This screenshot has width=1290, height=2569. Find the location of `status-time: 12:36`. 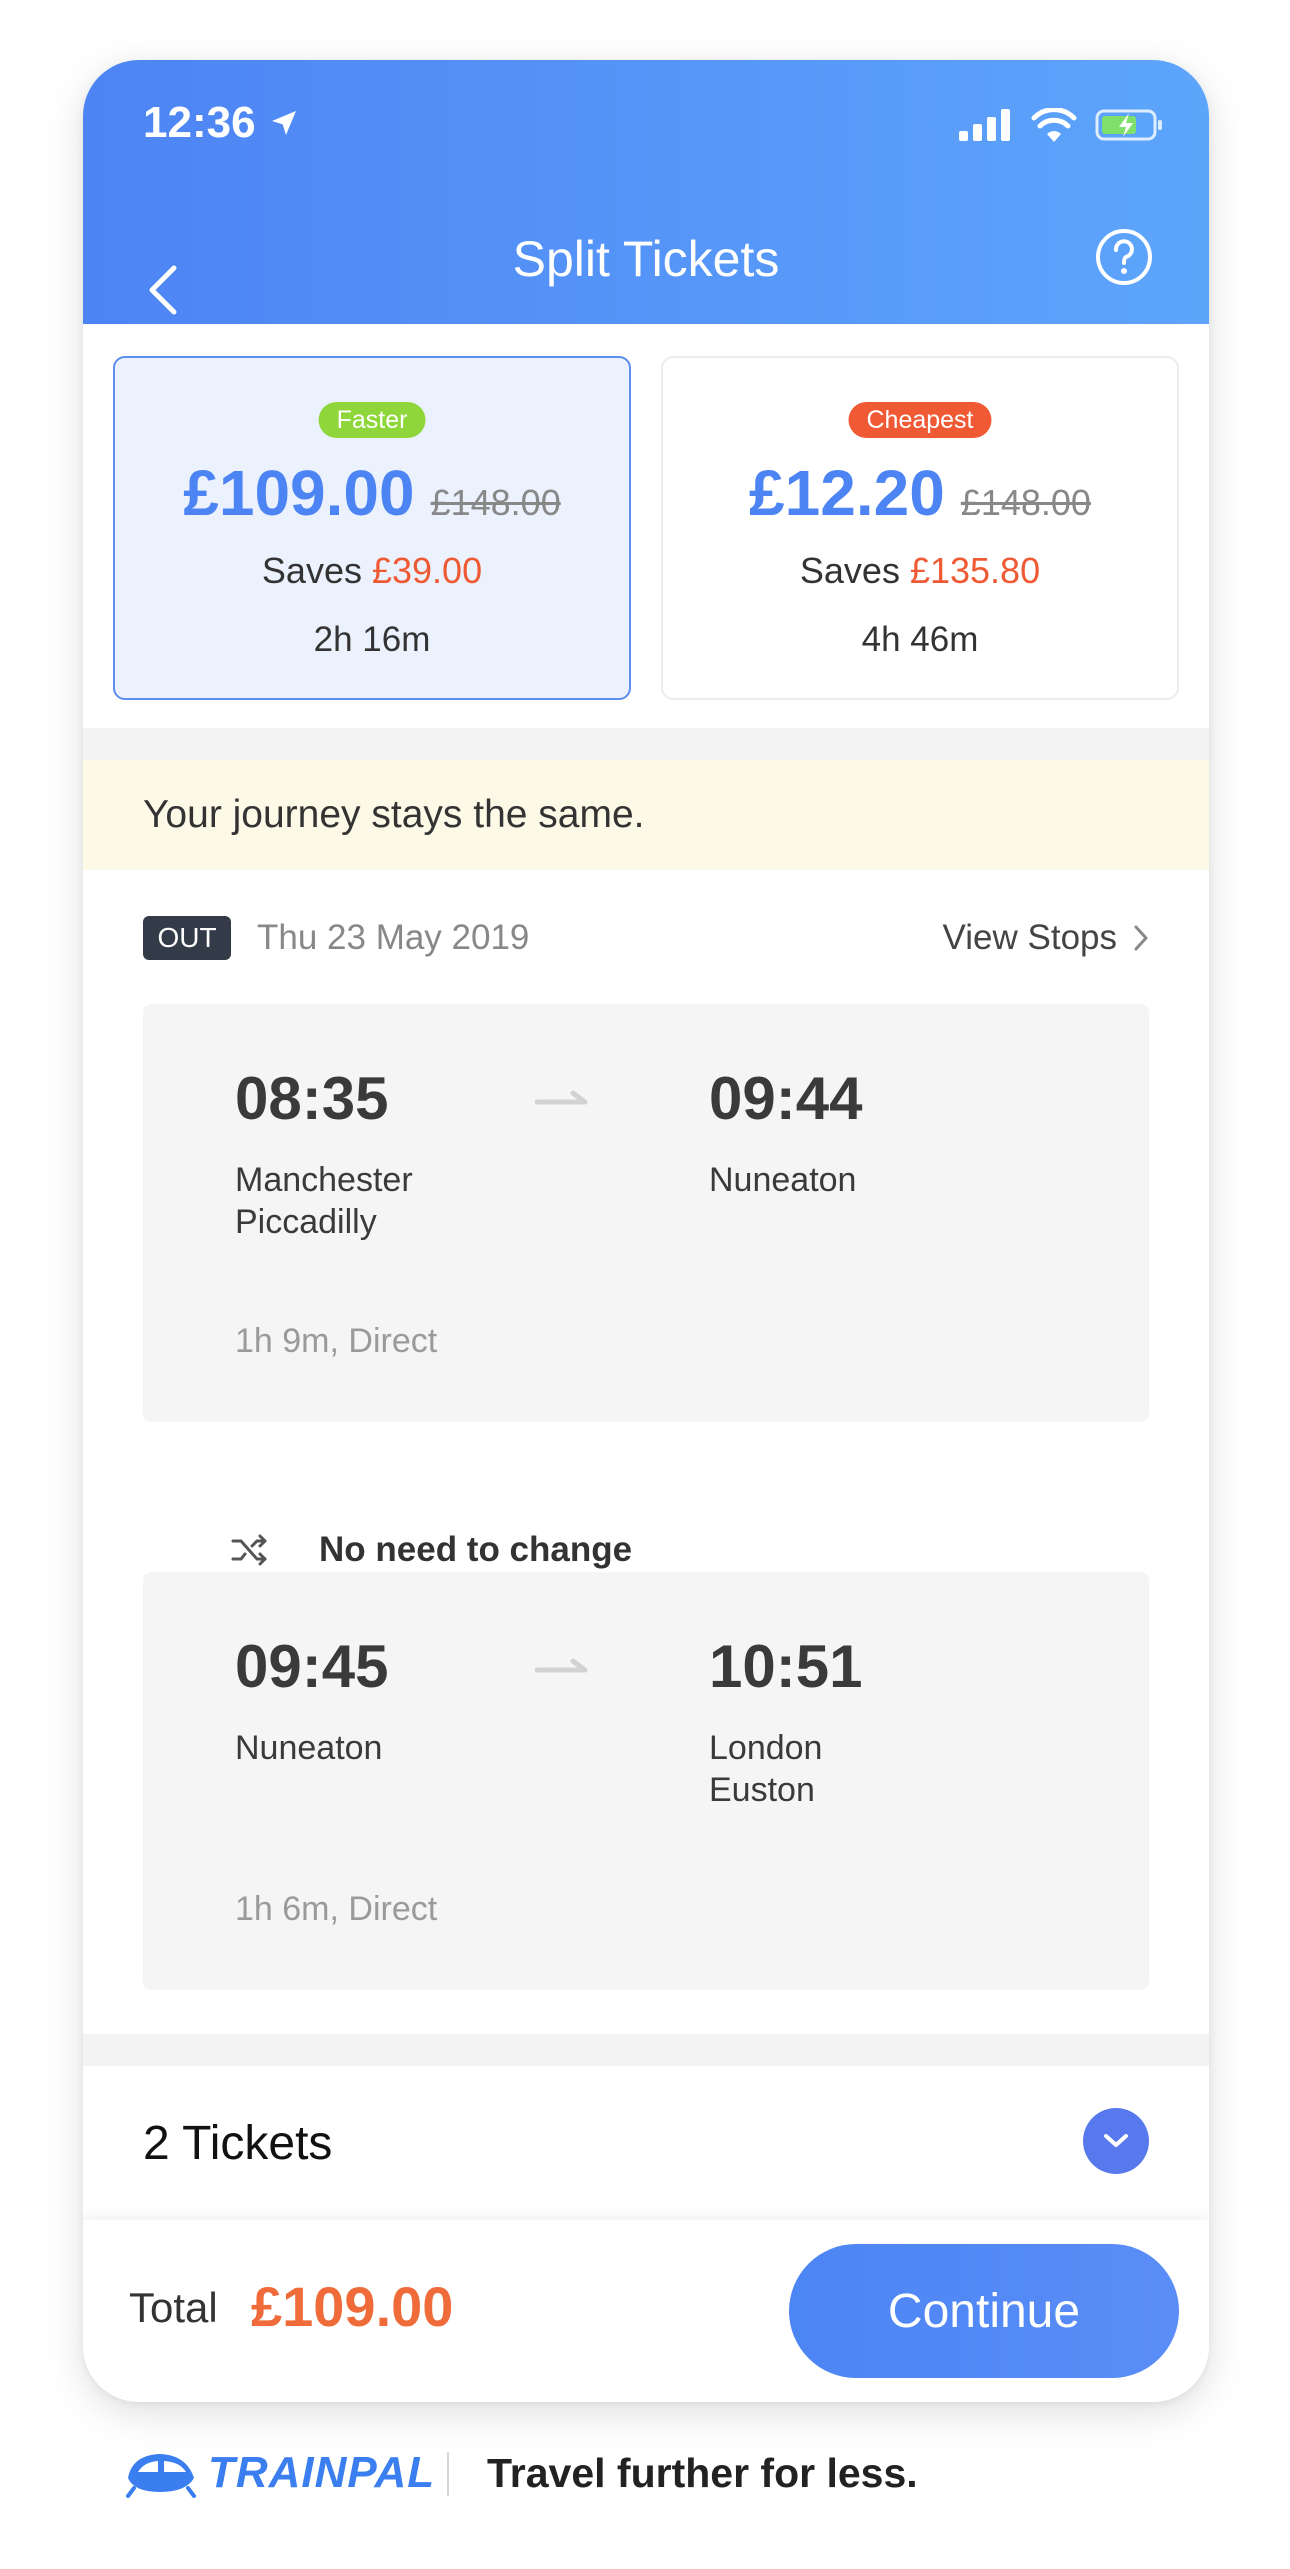

status-time: 12:36 is located at coordinates (221, 123).